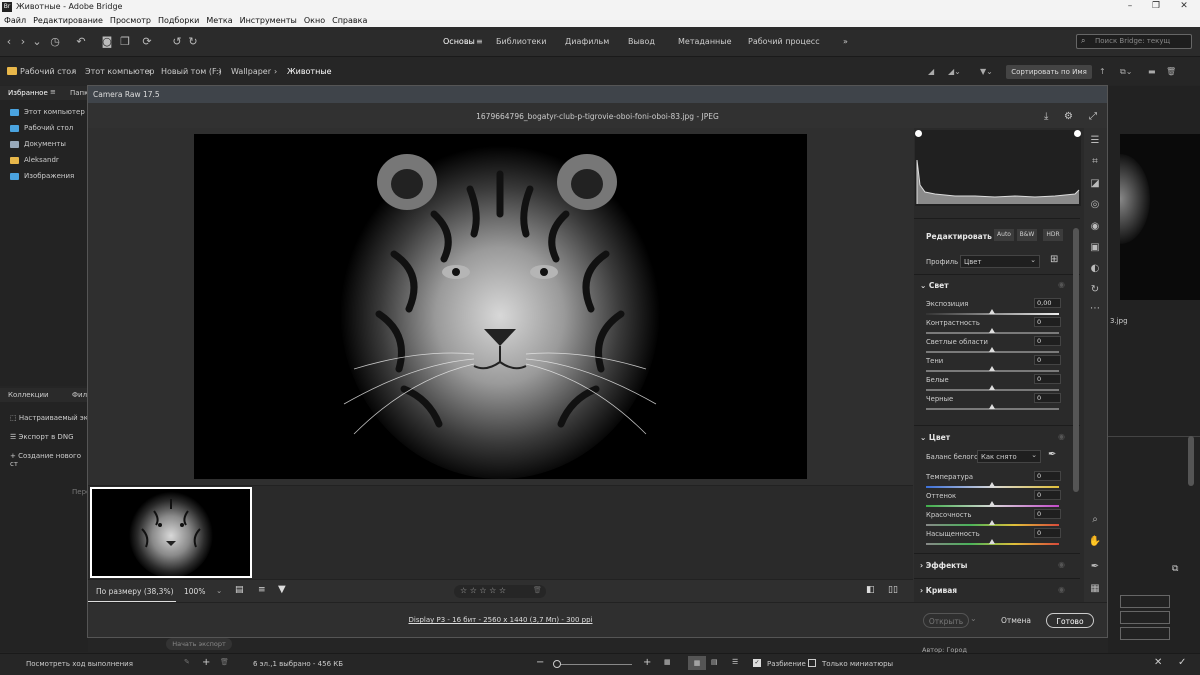 The image size is (1200, 675). I want to click on start-export-button: Начать экспорт, so click(199, 644).